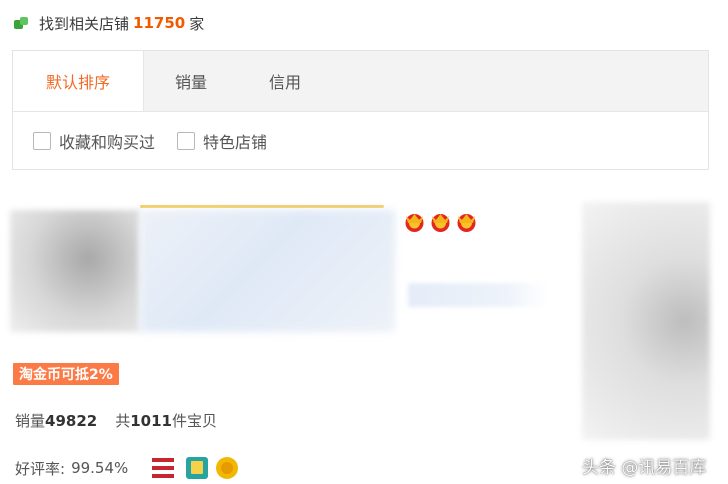 The height and width of the screenshot is (484, 728). What do you see at coordinates (21, 23) in the screenshot?
I see `shop-icon` at bounding box center [21, 23].